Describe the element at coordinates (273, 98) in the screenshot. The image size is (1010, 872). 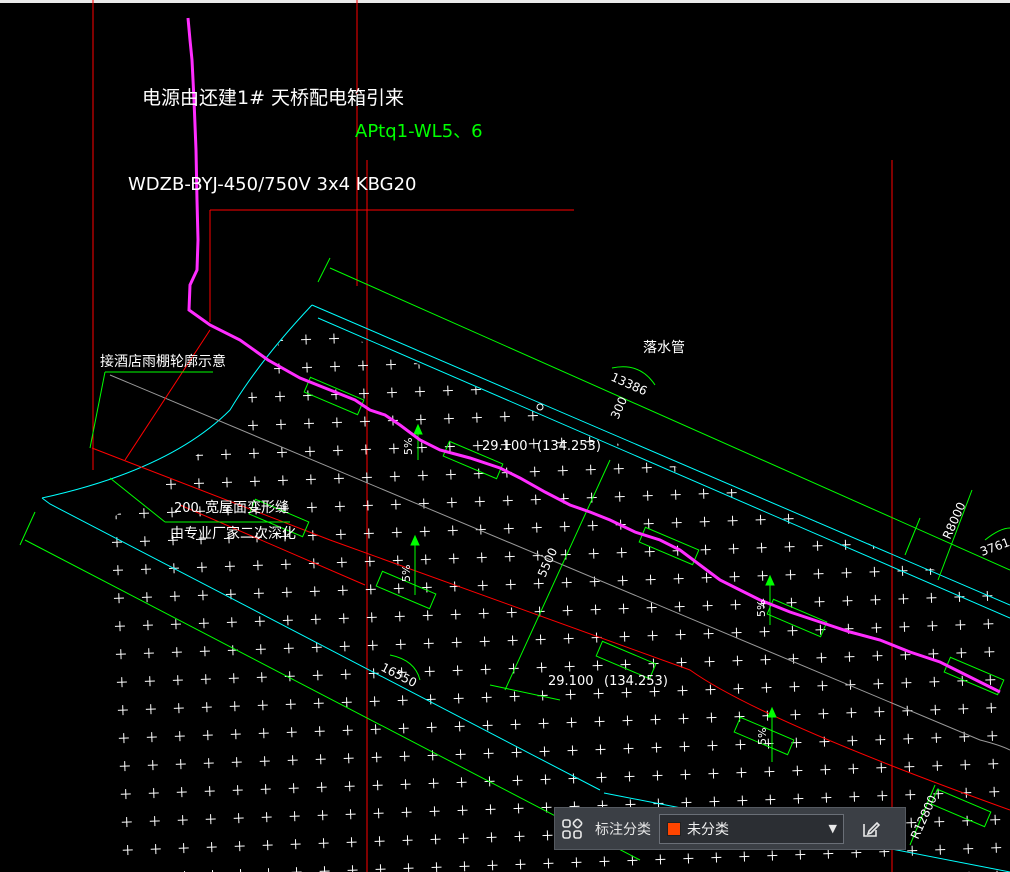
I see `power-source-text: 电源由还建1# 天桥配电箱引来` at that location.